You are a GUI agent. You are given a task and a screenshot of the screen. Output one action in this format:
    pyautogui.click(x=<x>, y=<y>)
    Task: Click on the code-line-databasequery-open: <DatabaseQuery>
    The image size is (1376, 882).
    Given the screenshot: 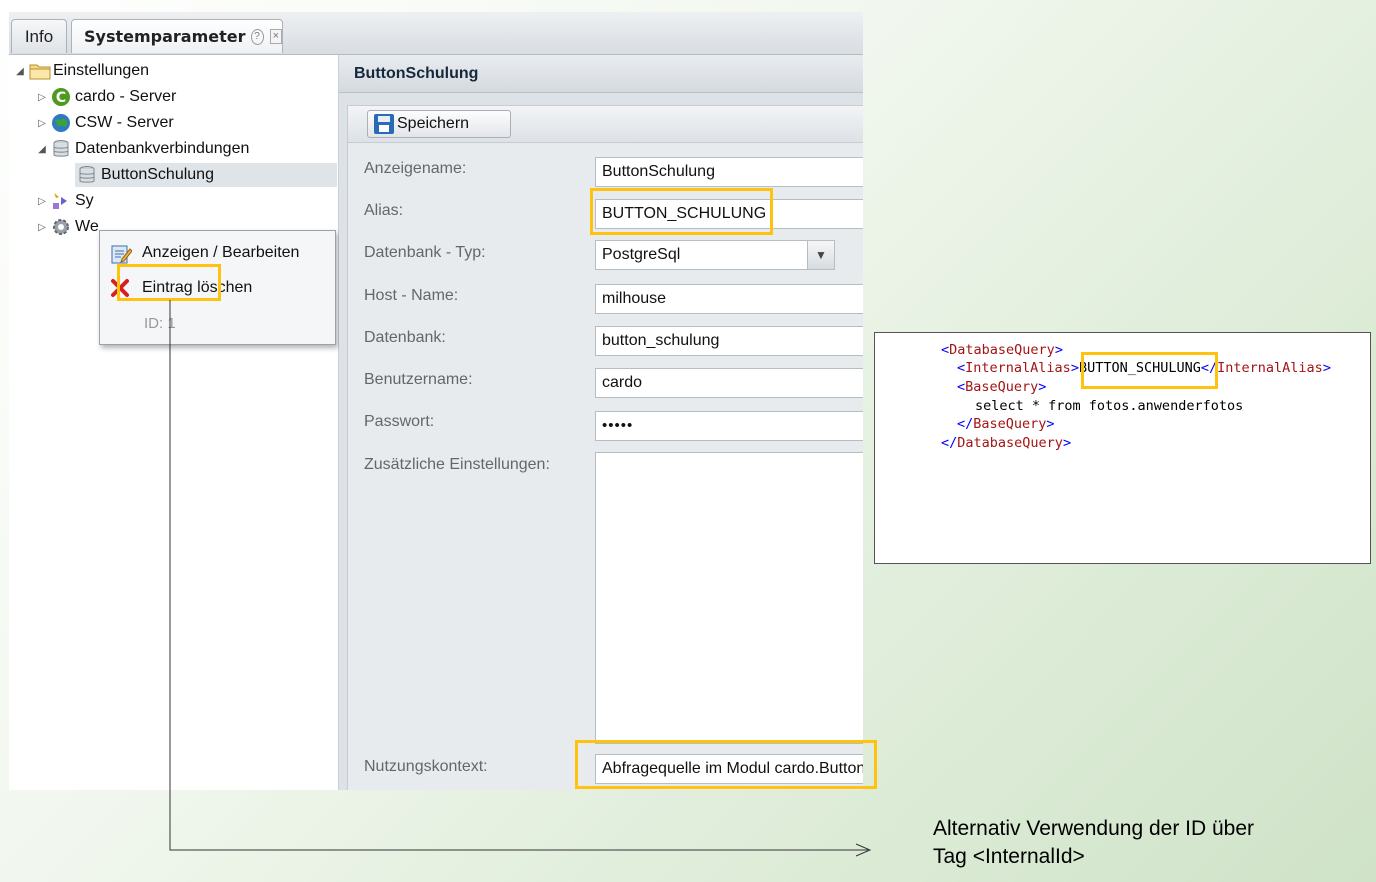 What is the action you would take?
    pyautogui.click(x=1002, y=350)
    